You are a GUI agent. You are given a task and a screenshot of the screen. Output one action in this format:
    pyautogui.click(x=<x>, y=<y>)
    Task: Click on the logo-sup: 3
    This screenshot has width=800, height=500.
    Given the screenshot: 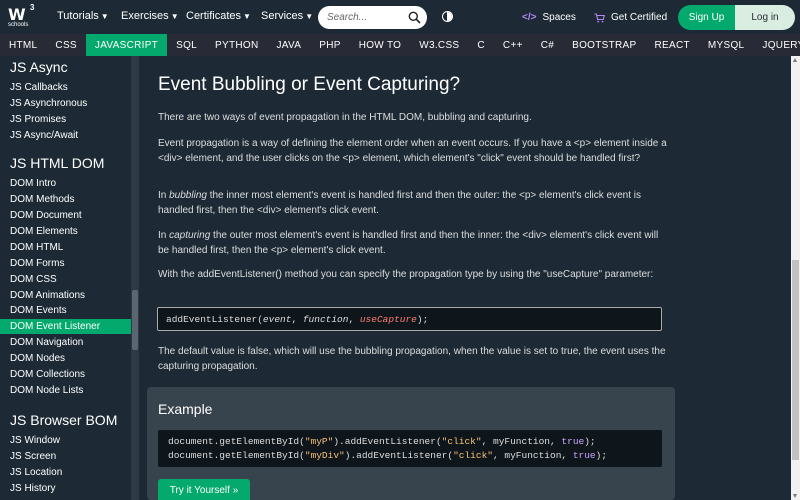 What is the action you would take?
    pyautogui.click(x=32, y=7)
    